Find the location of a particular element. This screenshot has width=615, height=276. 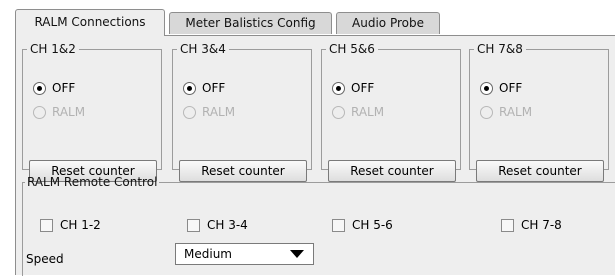

ralm-remote-control-title: RALM Remote Control is located at coordinates (92, 182).